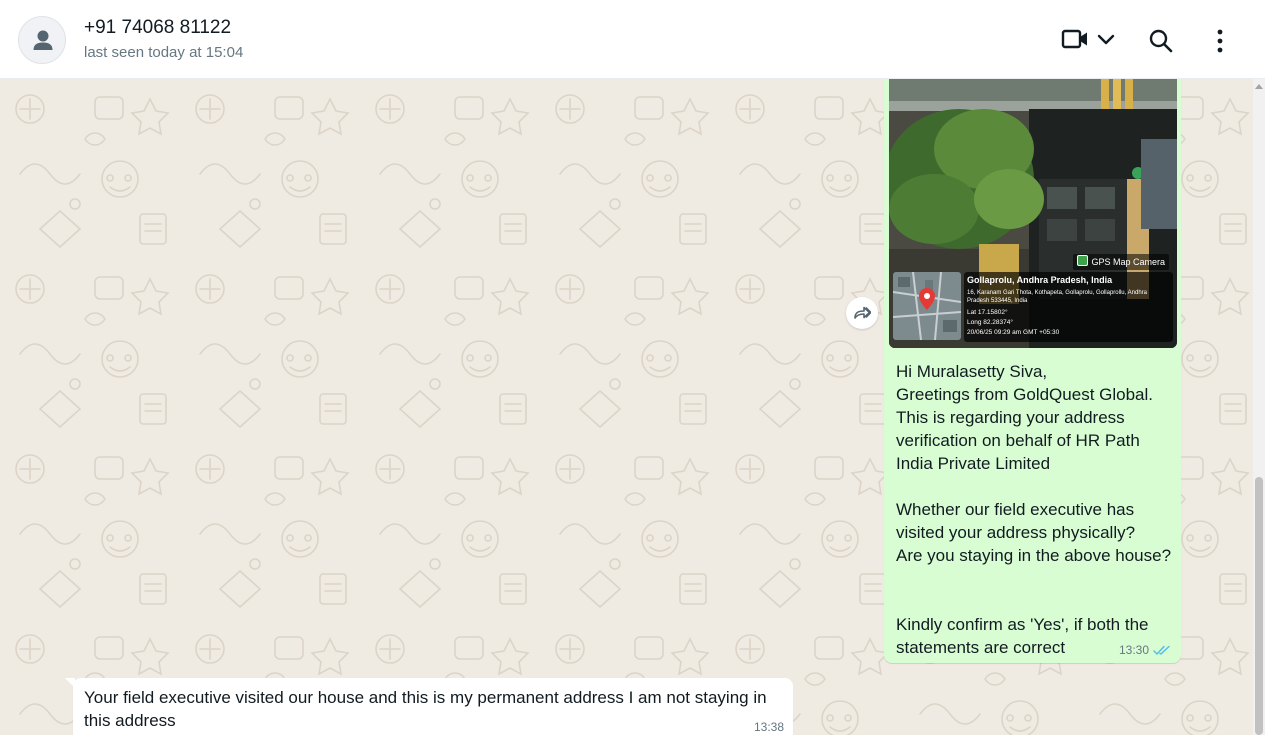  Describe the element at coordinates (164, 52) in the screenshot. I see `last-seen-status: last seen today at 15:04` at that location.